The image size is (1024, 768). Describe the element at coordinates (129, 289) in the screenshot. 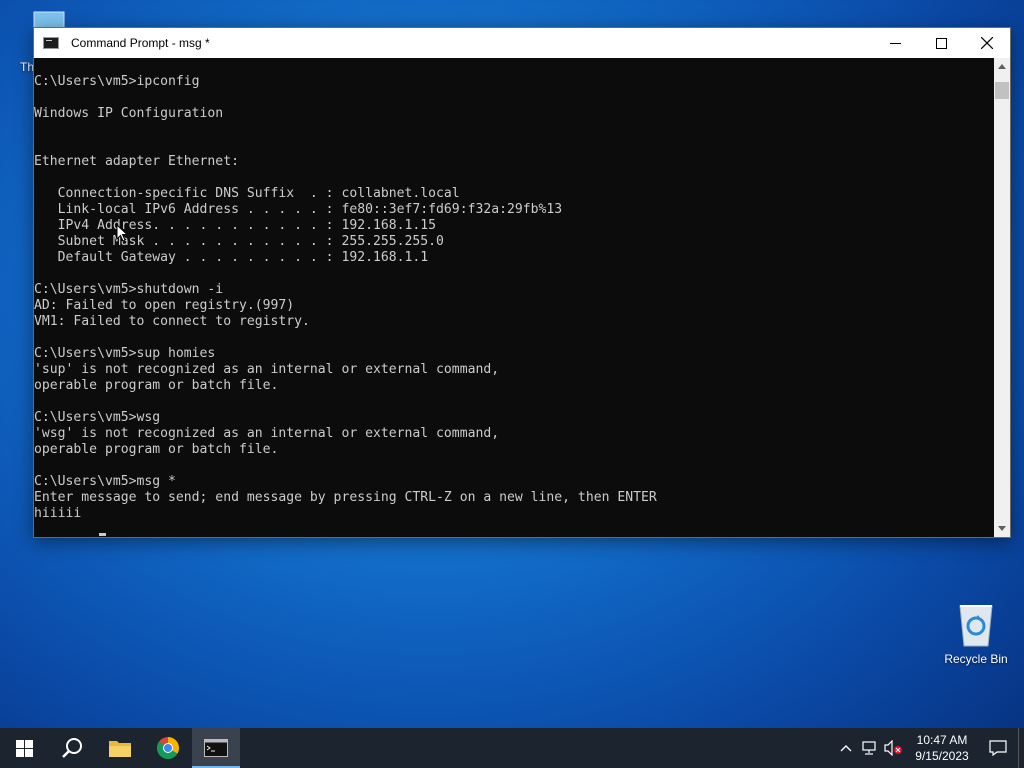

I see `console-line: C:\Users\vm5>shutdown -i` at that location.